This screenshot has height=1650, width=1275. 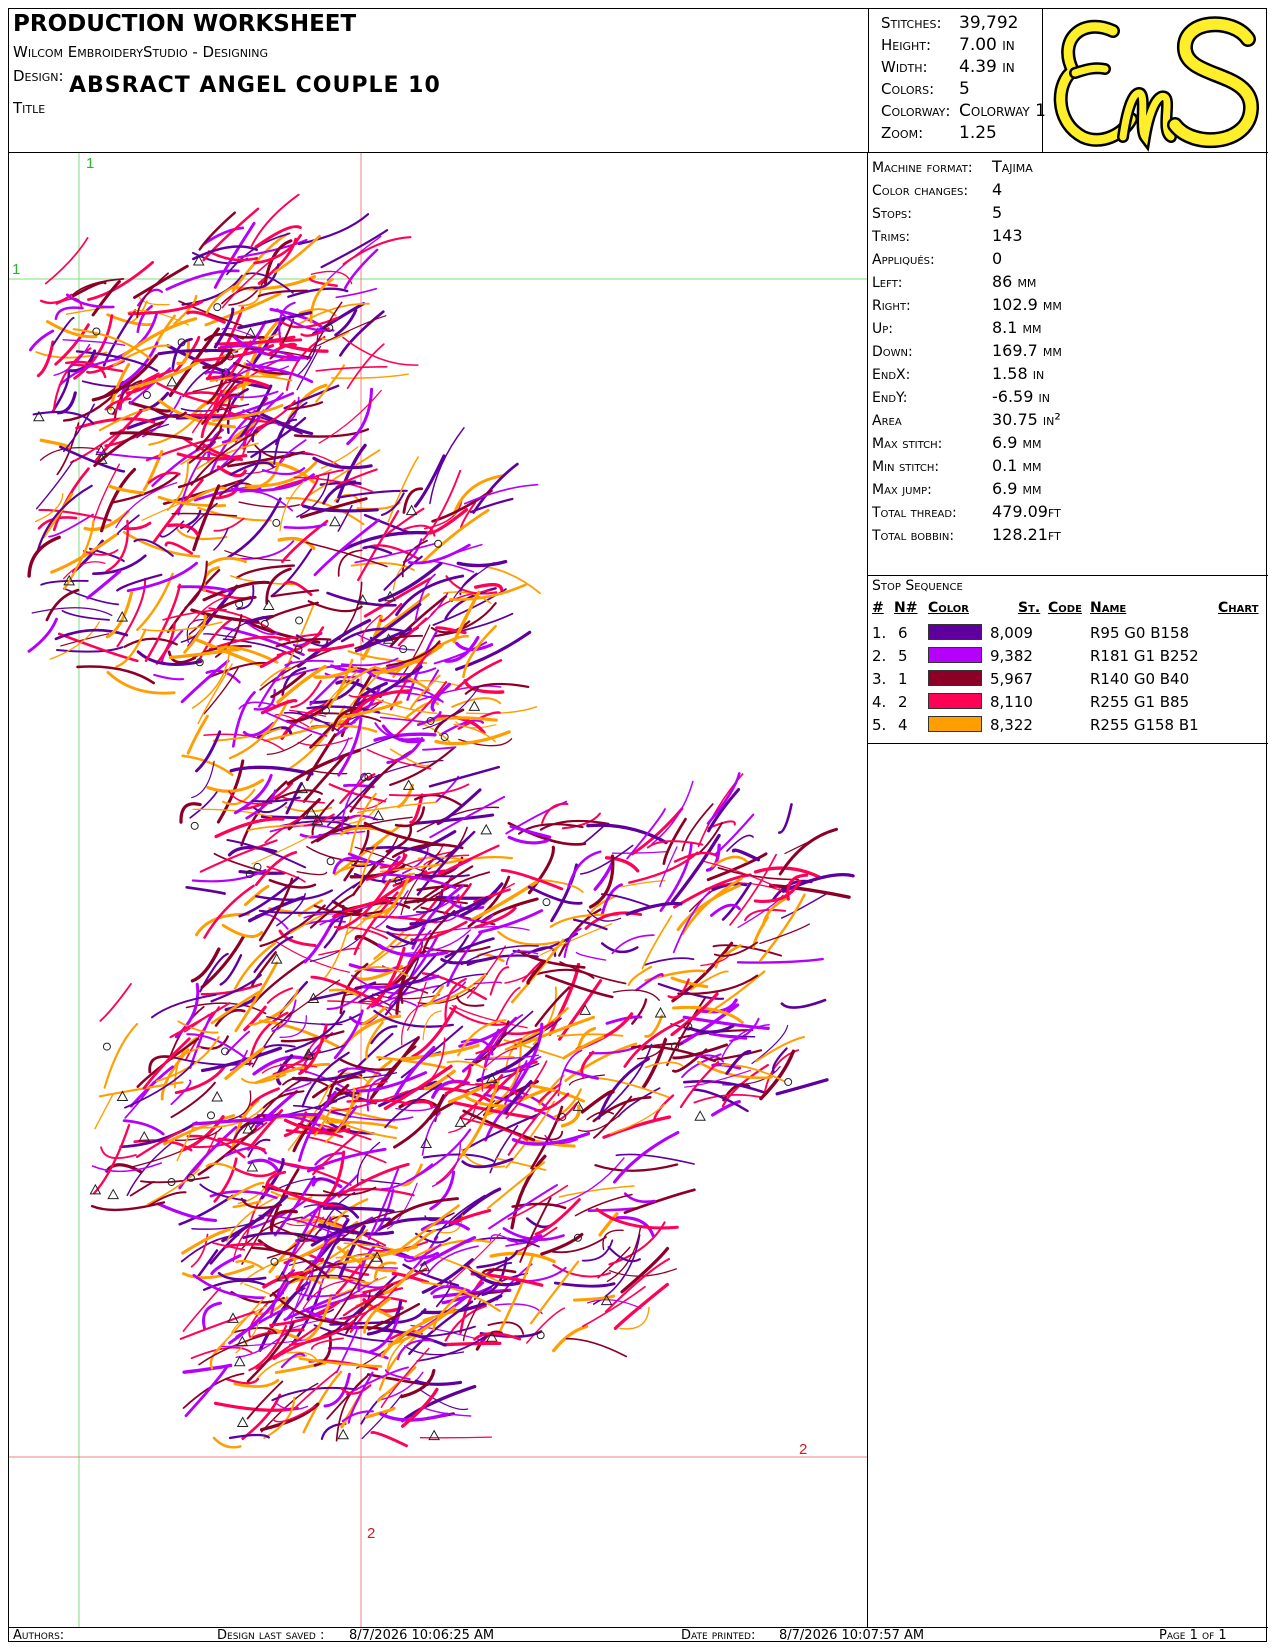 What do you see at coordinates (948, 608) in the screenshot?
I see `col-color: Color` at bounding box center [948, 608].